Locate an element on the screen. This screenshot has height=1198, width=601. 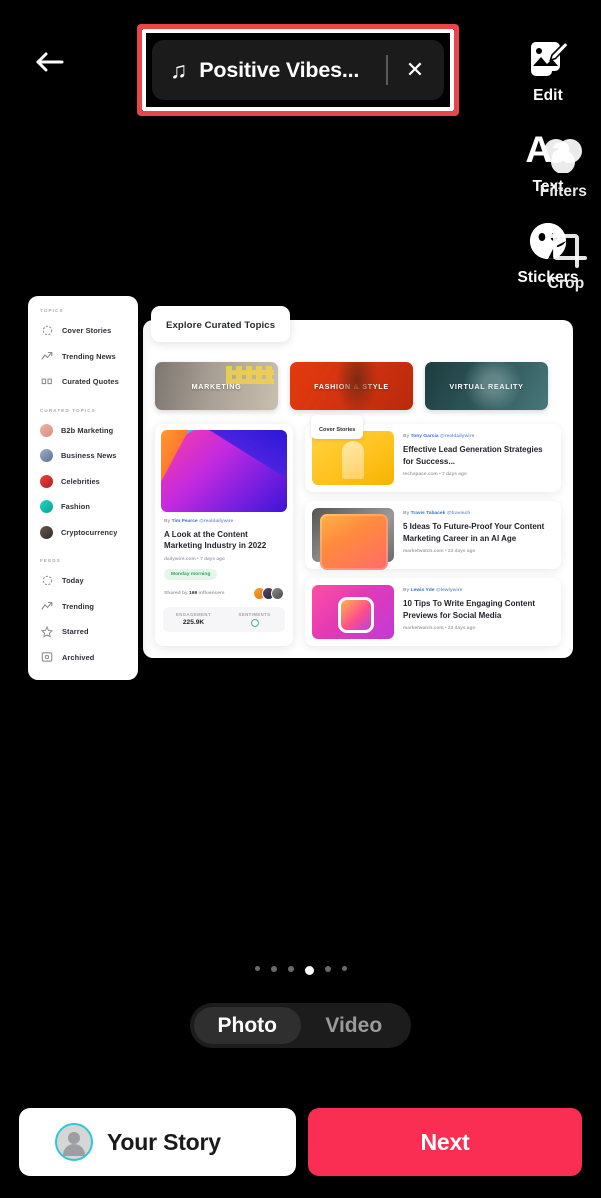
tool-rail: Edit Aa Text Stickers is located at coordinates (548, 172).